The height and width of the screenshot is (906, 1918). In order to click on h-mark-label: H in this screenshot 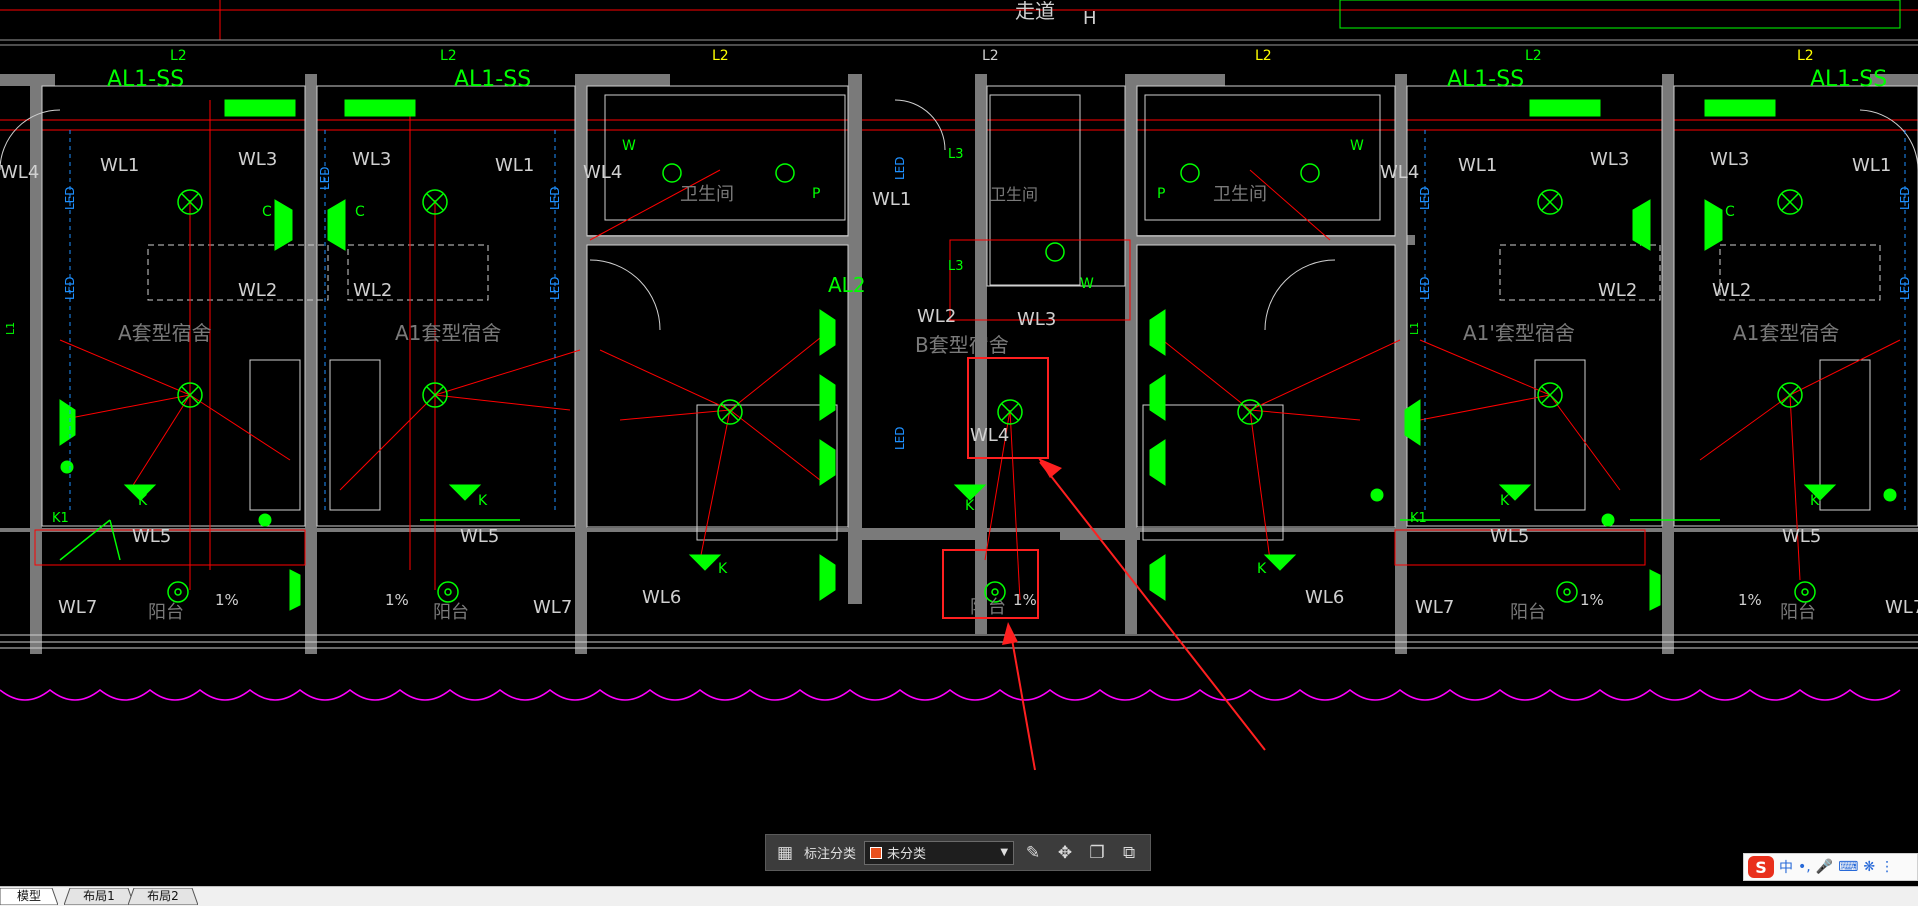, I will do `click(1090, 18)`.